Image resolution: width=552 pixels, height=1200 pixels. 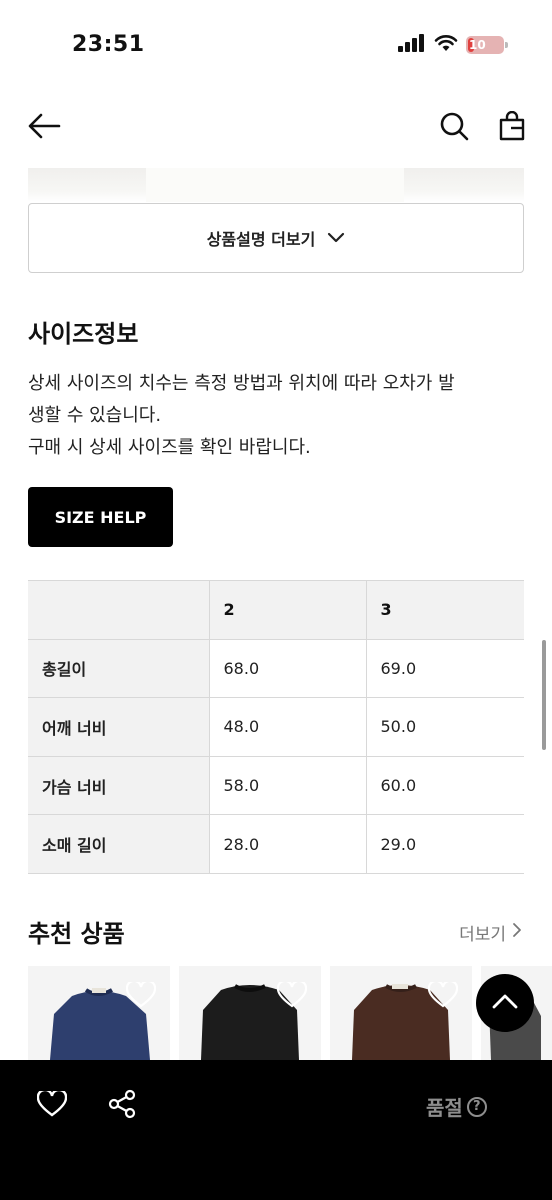 I want to click on recommended-products-row, so click(x=290, y=1013).